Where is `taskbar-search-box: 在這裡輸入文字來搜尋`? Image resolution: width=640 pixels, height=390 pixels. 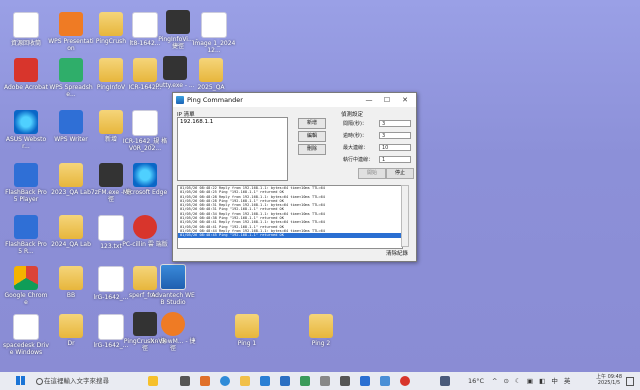 taskbar-search-box: 在這裡輸入文字來搜尋 is located at coordinates (87, 381).